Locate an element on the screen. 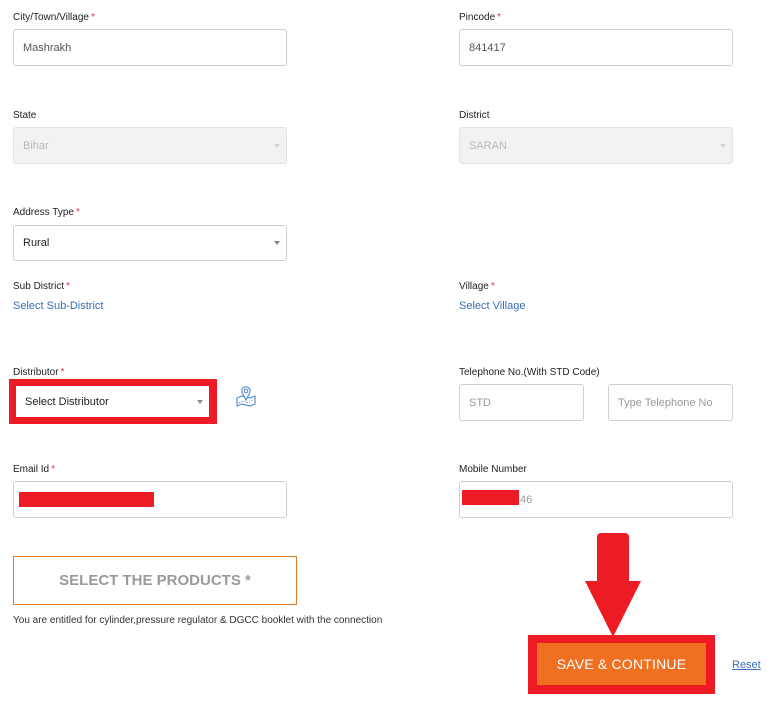 The height and width of the screenshot is (705, 779). reset-link: Reset is located at coordinates (746, 665).